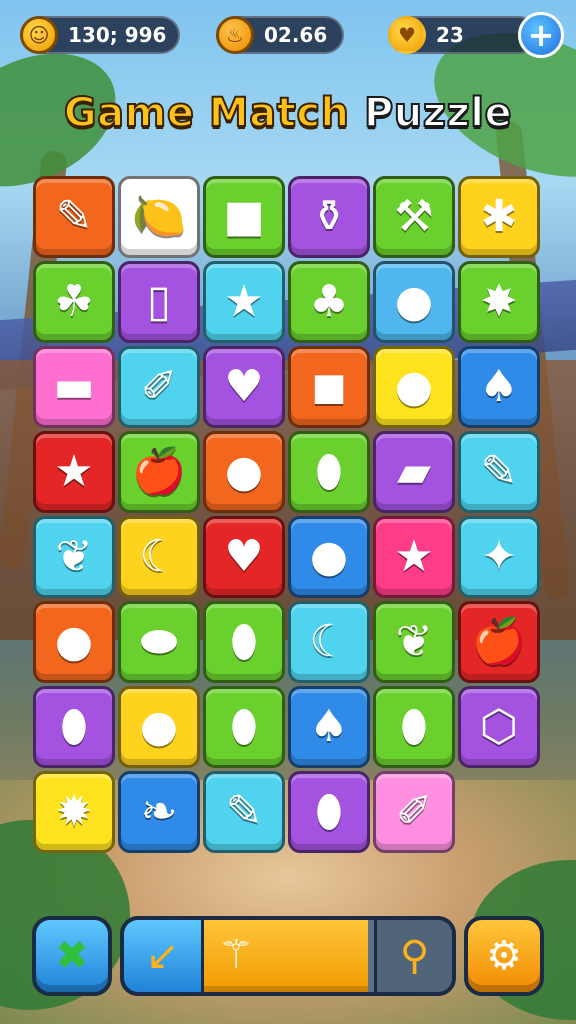  I want to click on hammer-icon: ⚒, so click(414, 216).